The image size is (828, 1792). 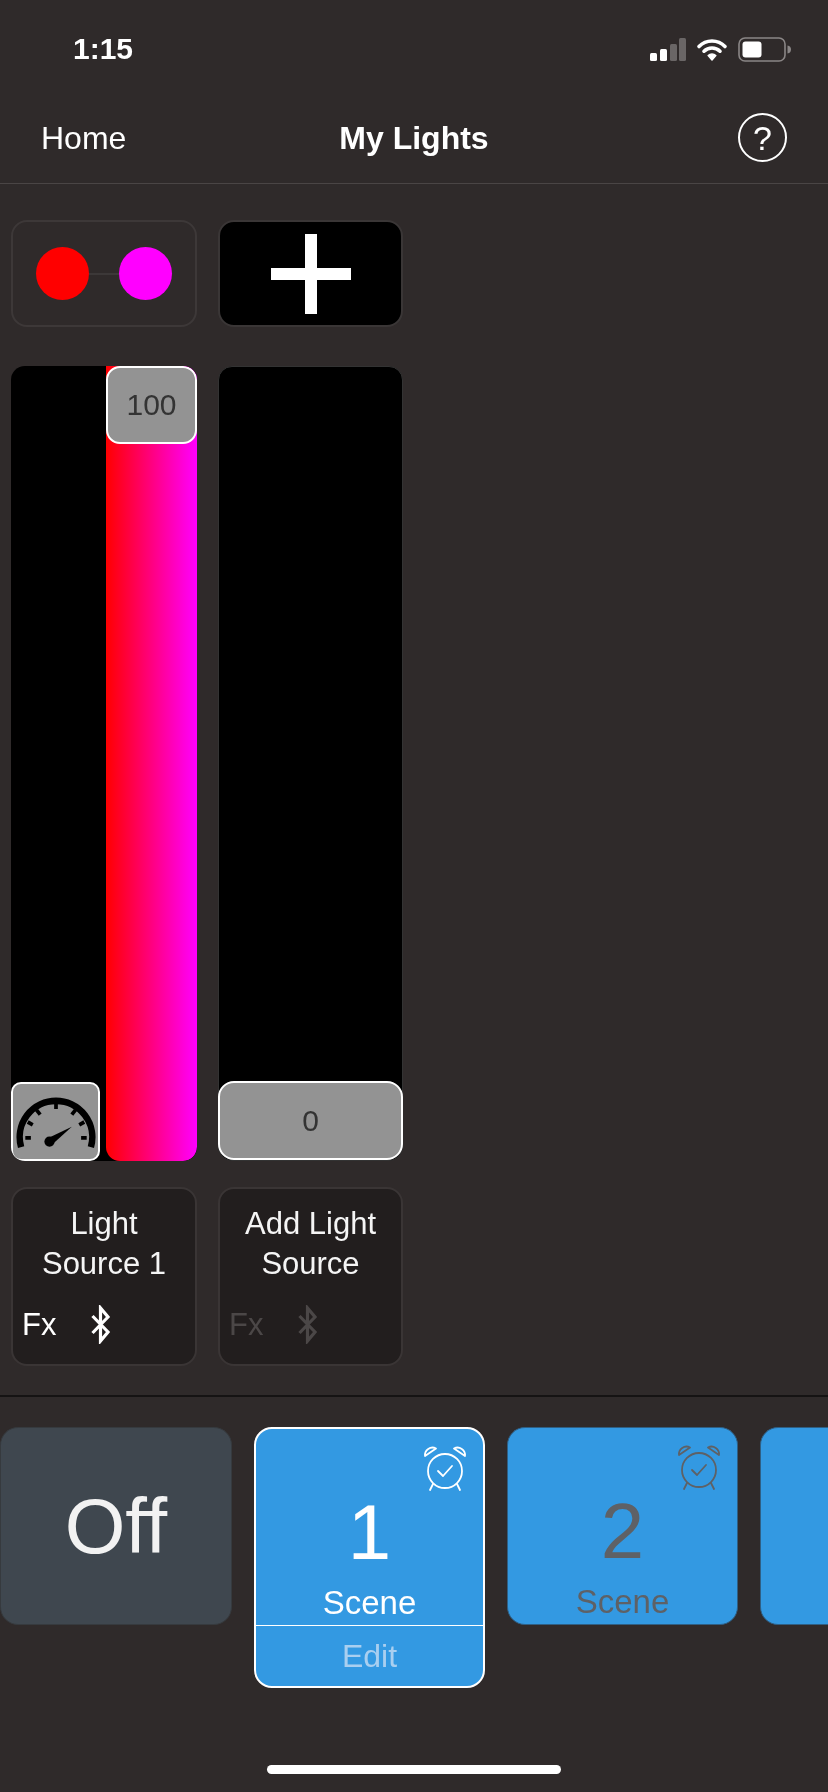 I want to click on plus-icon, so click(x=310, y=273).